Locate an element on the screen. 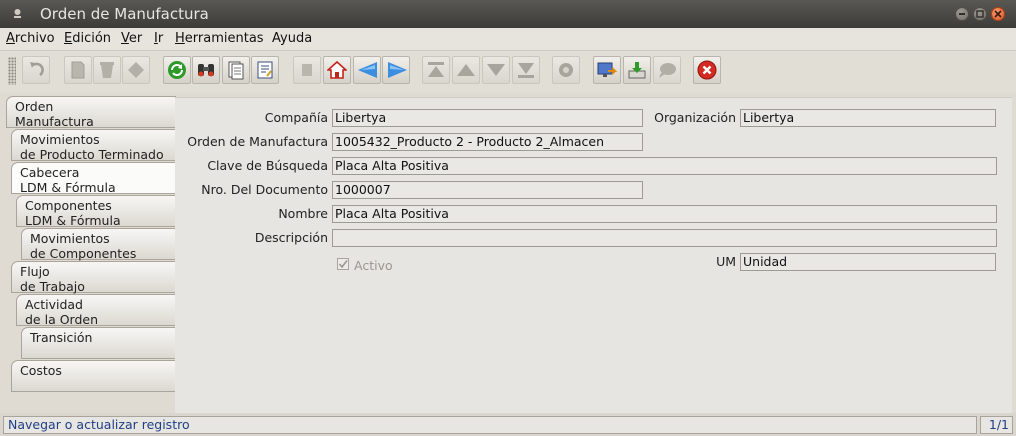 The width and height of the screenshot is (1016, 436). checkmark-icon is located at coordinates (343, 264).